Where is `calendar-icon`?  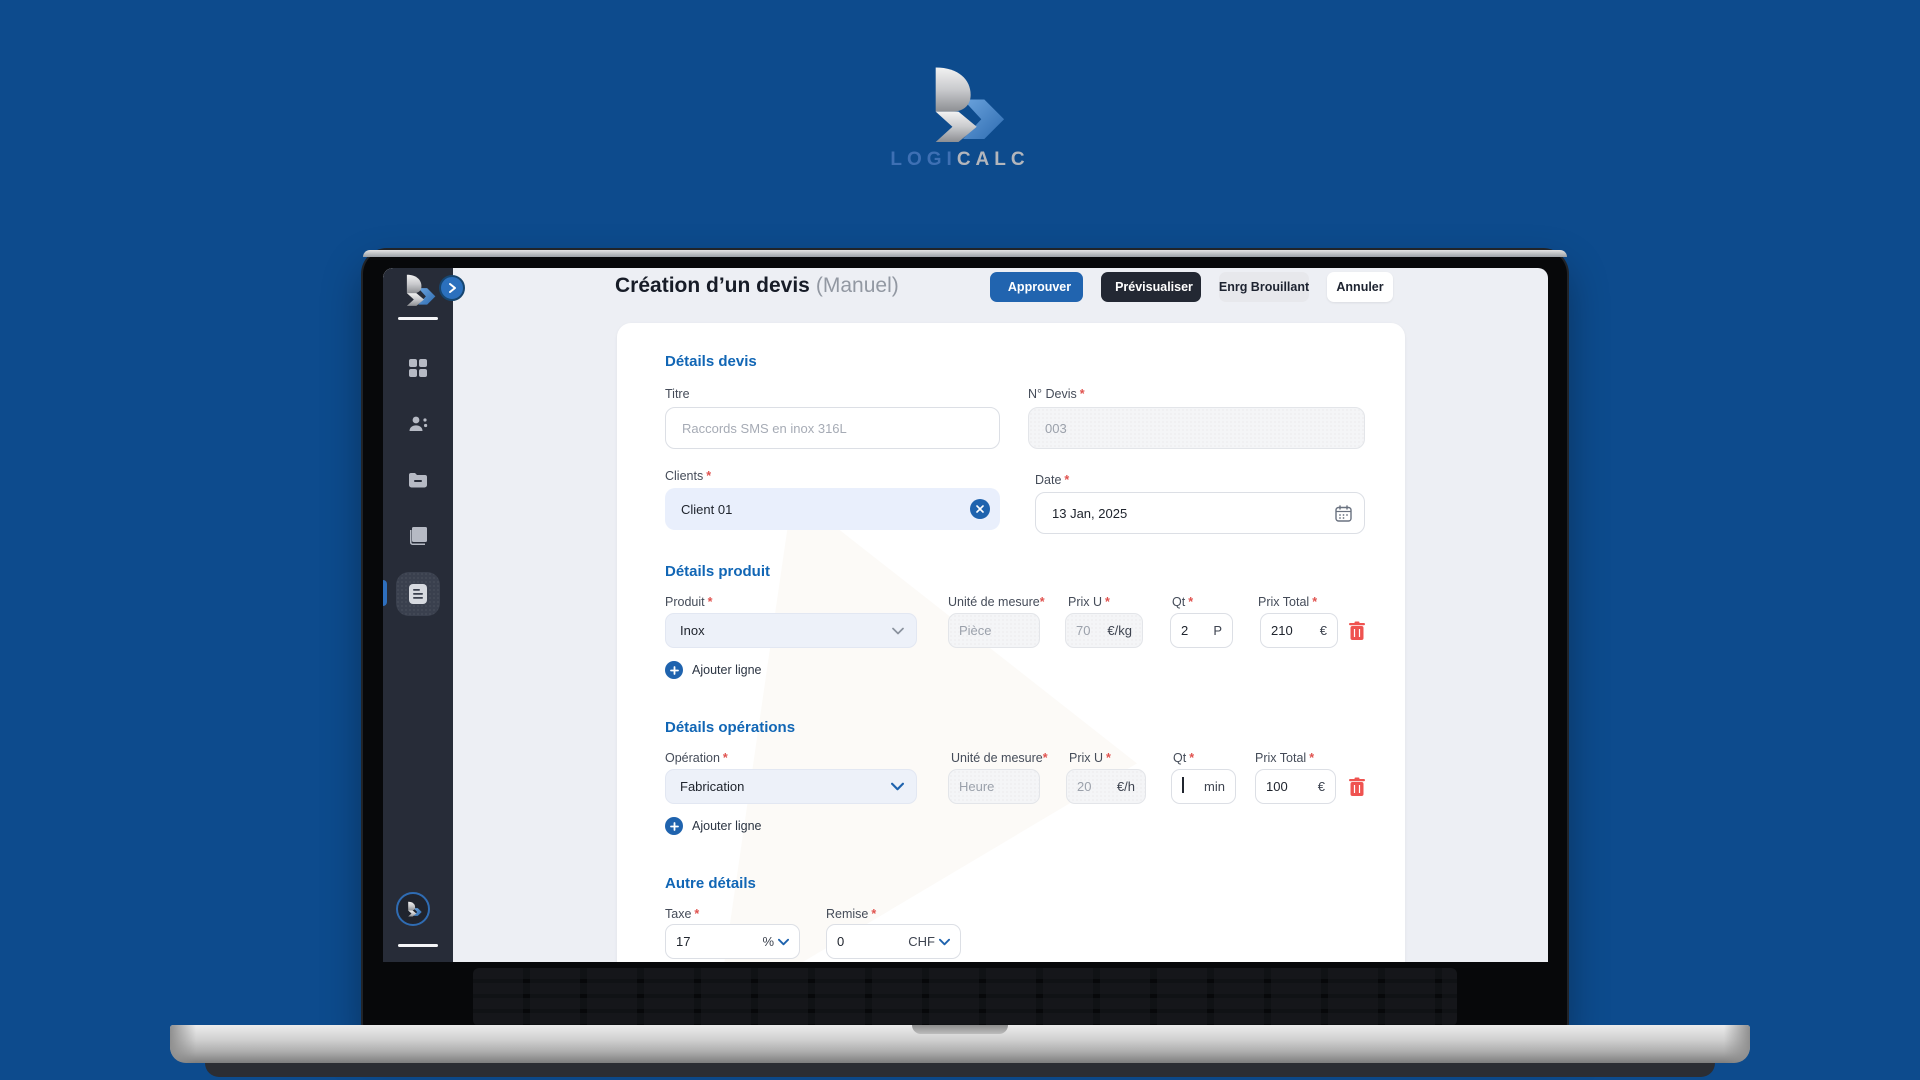 calendar-icon is located at coordinates (1343, 513).